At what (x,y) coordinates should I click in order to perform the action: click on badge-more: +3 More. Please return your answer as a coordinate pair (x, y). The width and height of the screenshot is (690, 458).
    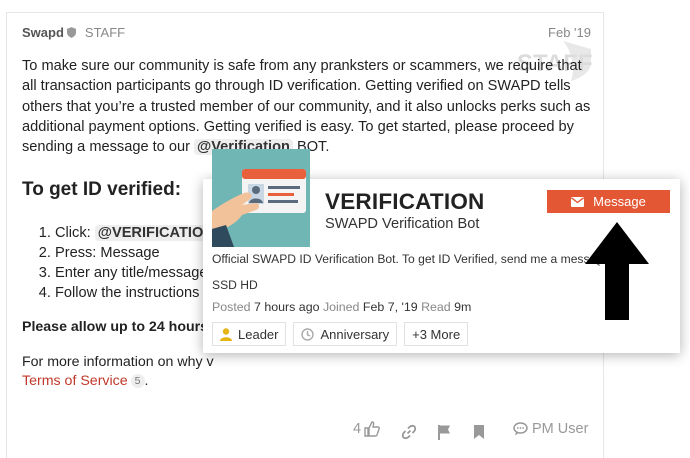
    Looking at the image, I should click on (436, 334).